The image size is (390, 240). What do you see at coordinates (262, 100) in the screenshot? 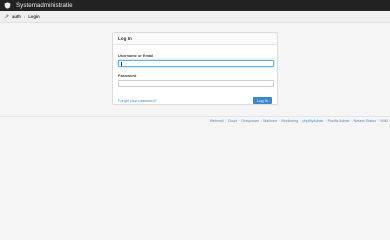
I see `login-button: Log In` at bounding box center [262, 100].